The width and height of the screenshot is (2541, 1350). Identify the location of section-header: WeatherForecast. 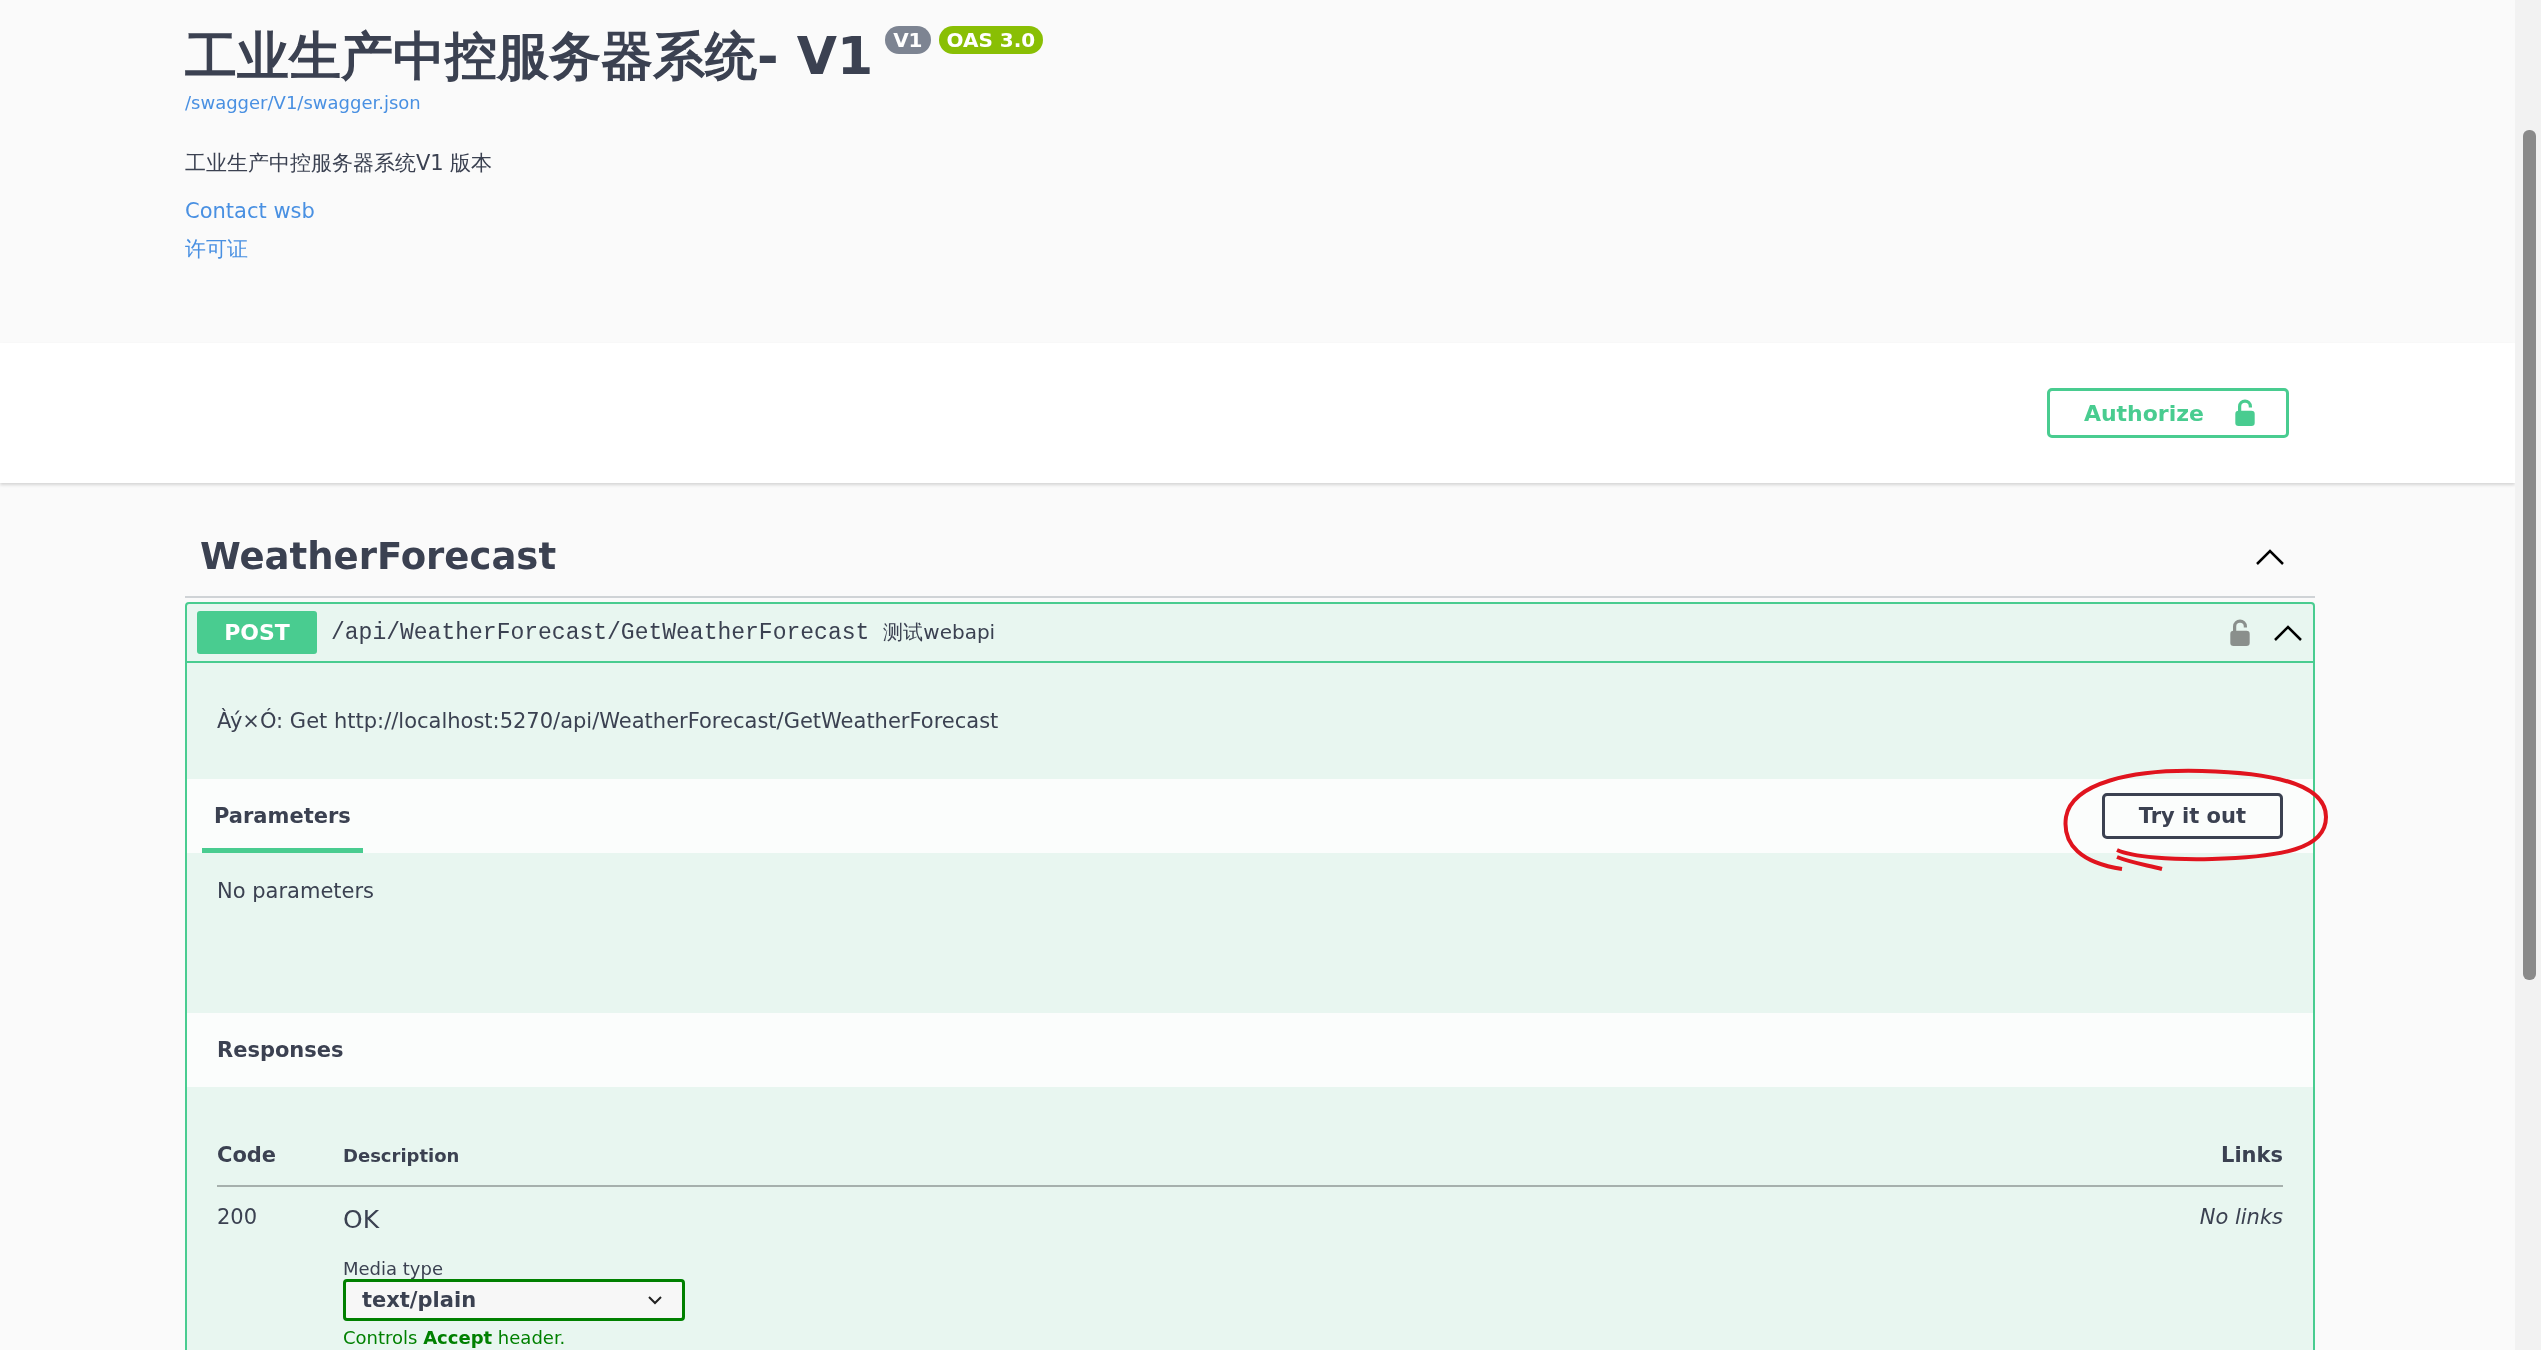
(1250, 557).